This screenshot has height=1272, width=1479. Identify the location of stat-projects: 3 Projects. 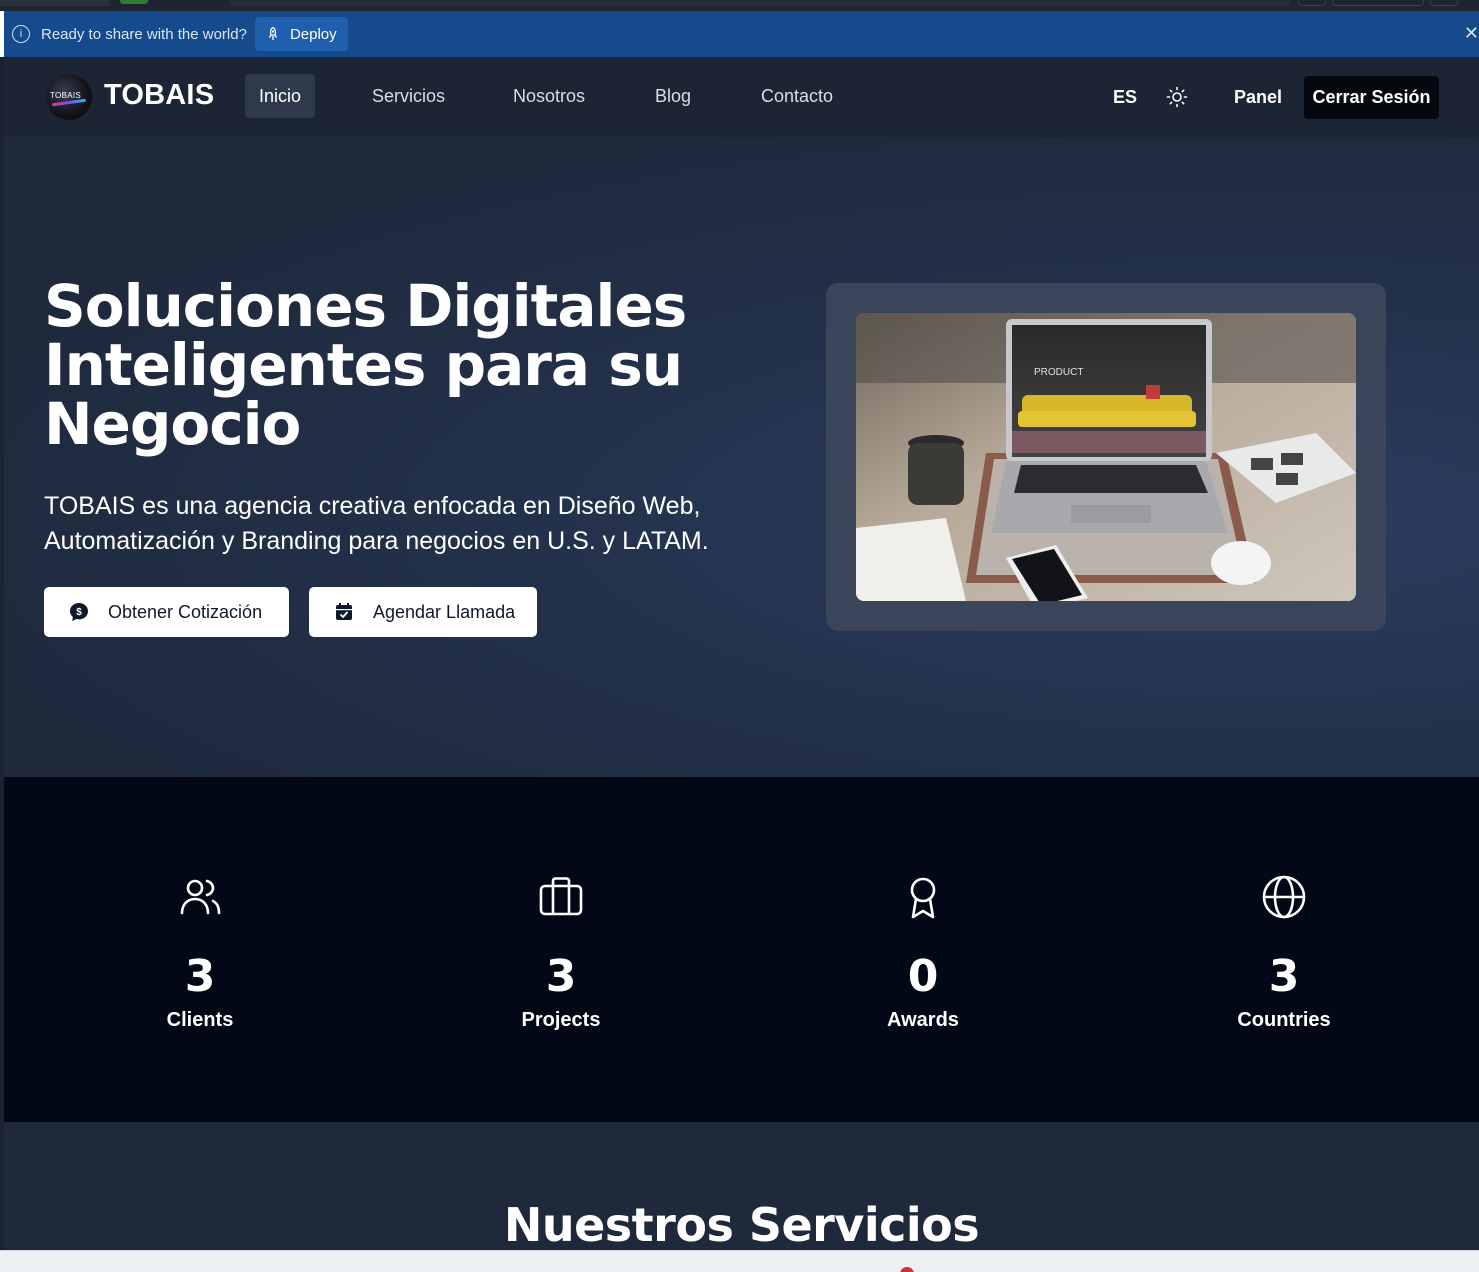
(561, 952).